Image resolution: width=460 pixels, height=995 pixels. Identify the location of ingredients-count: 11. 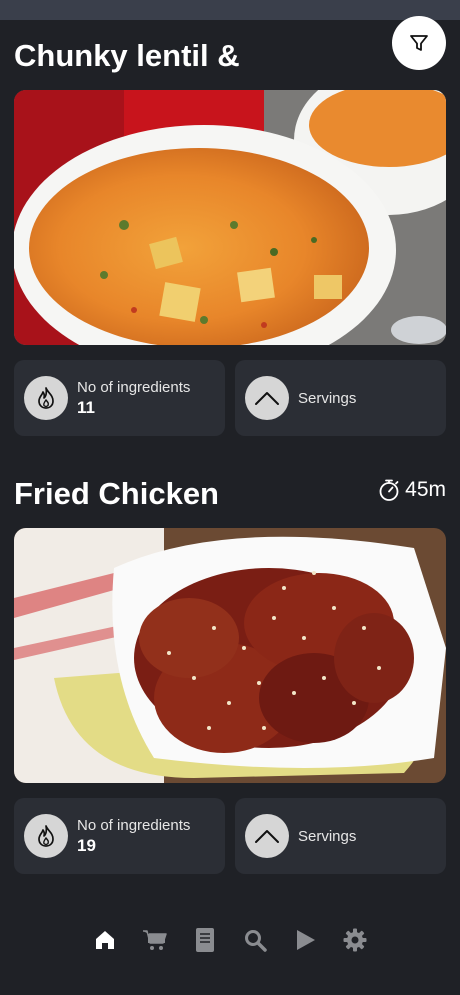
(86, 407).